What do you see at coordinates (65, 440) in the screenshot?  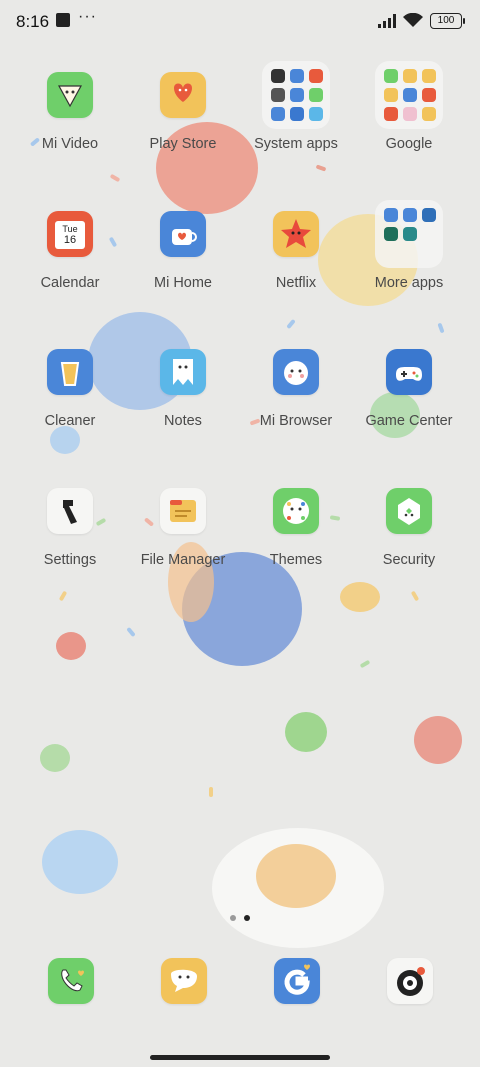 I see `wallpaper-small-blue` at bounding box center [65, 440].